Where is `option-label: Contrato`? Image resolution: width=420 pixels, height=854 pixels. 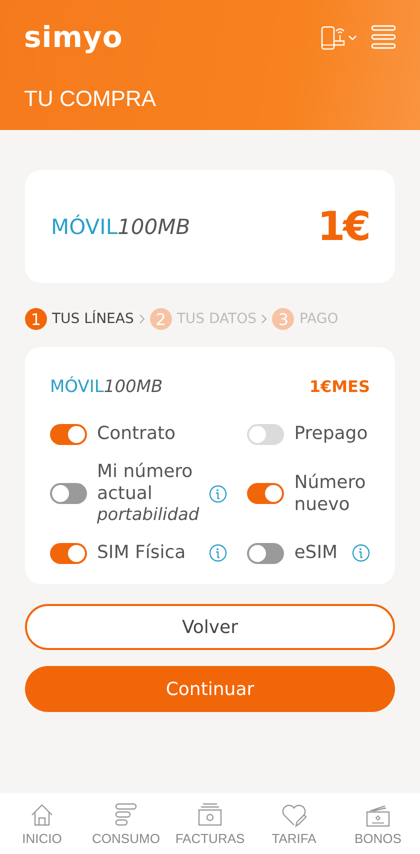 option-label: Contrato is located at coordinates (136, 434).